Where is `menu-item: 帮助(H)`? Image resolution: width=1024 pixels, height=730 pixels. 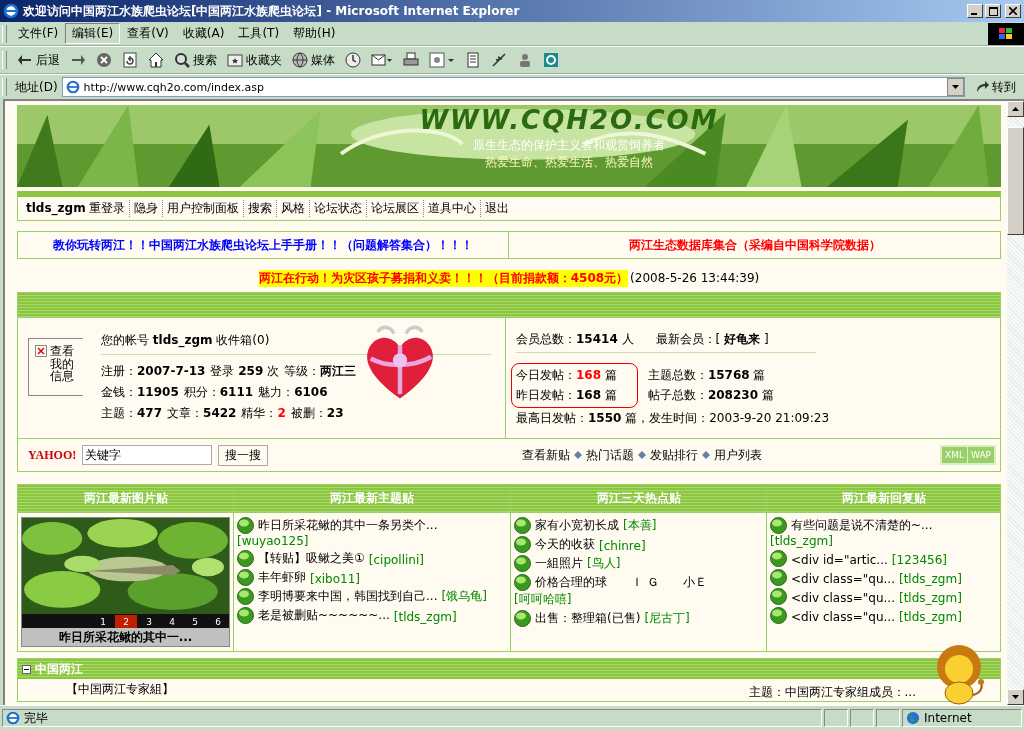
menu-item: 帮助(H) is located at coordinates (314, 33).